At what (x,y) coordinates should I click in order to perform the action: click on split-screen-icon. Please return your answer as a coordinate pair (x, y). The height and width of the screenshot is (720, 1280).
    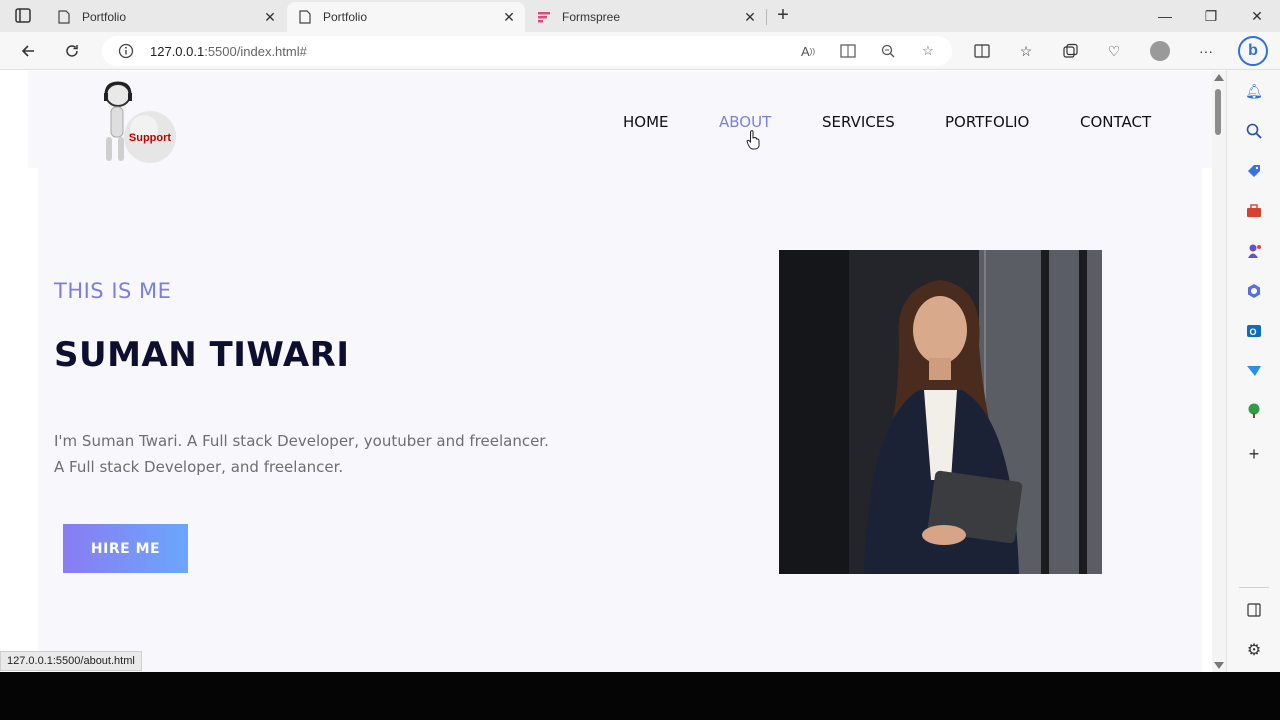
    Looking at the image, I should click on (982, 51).